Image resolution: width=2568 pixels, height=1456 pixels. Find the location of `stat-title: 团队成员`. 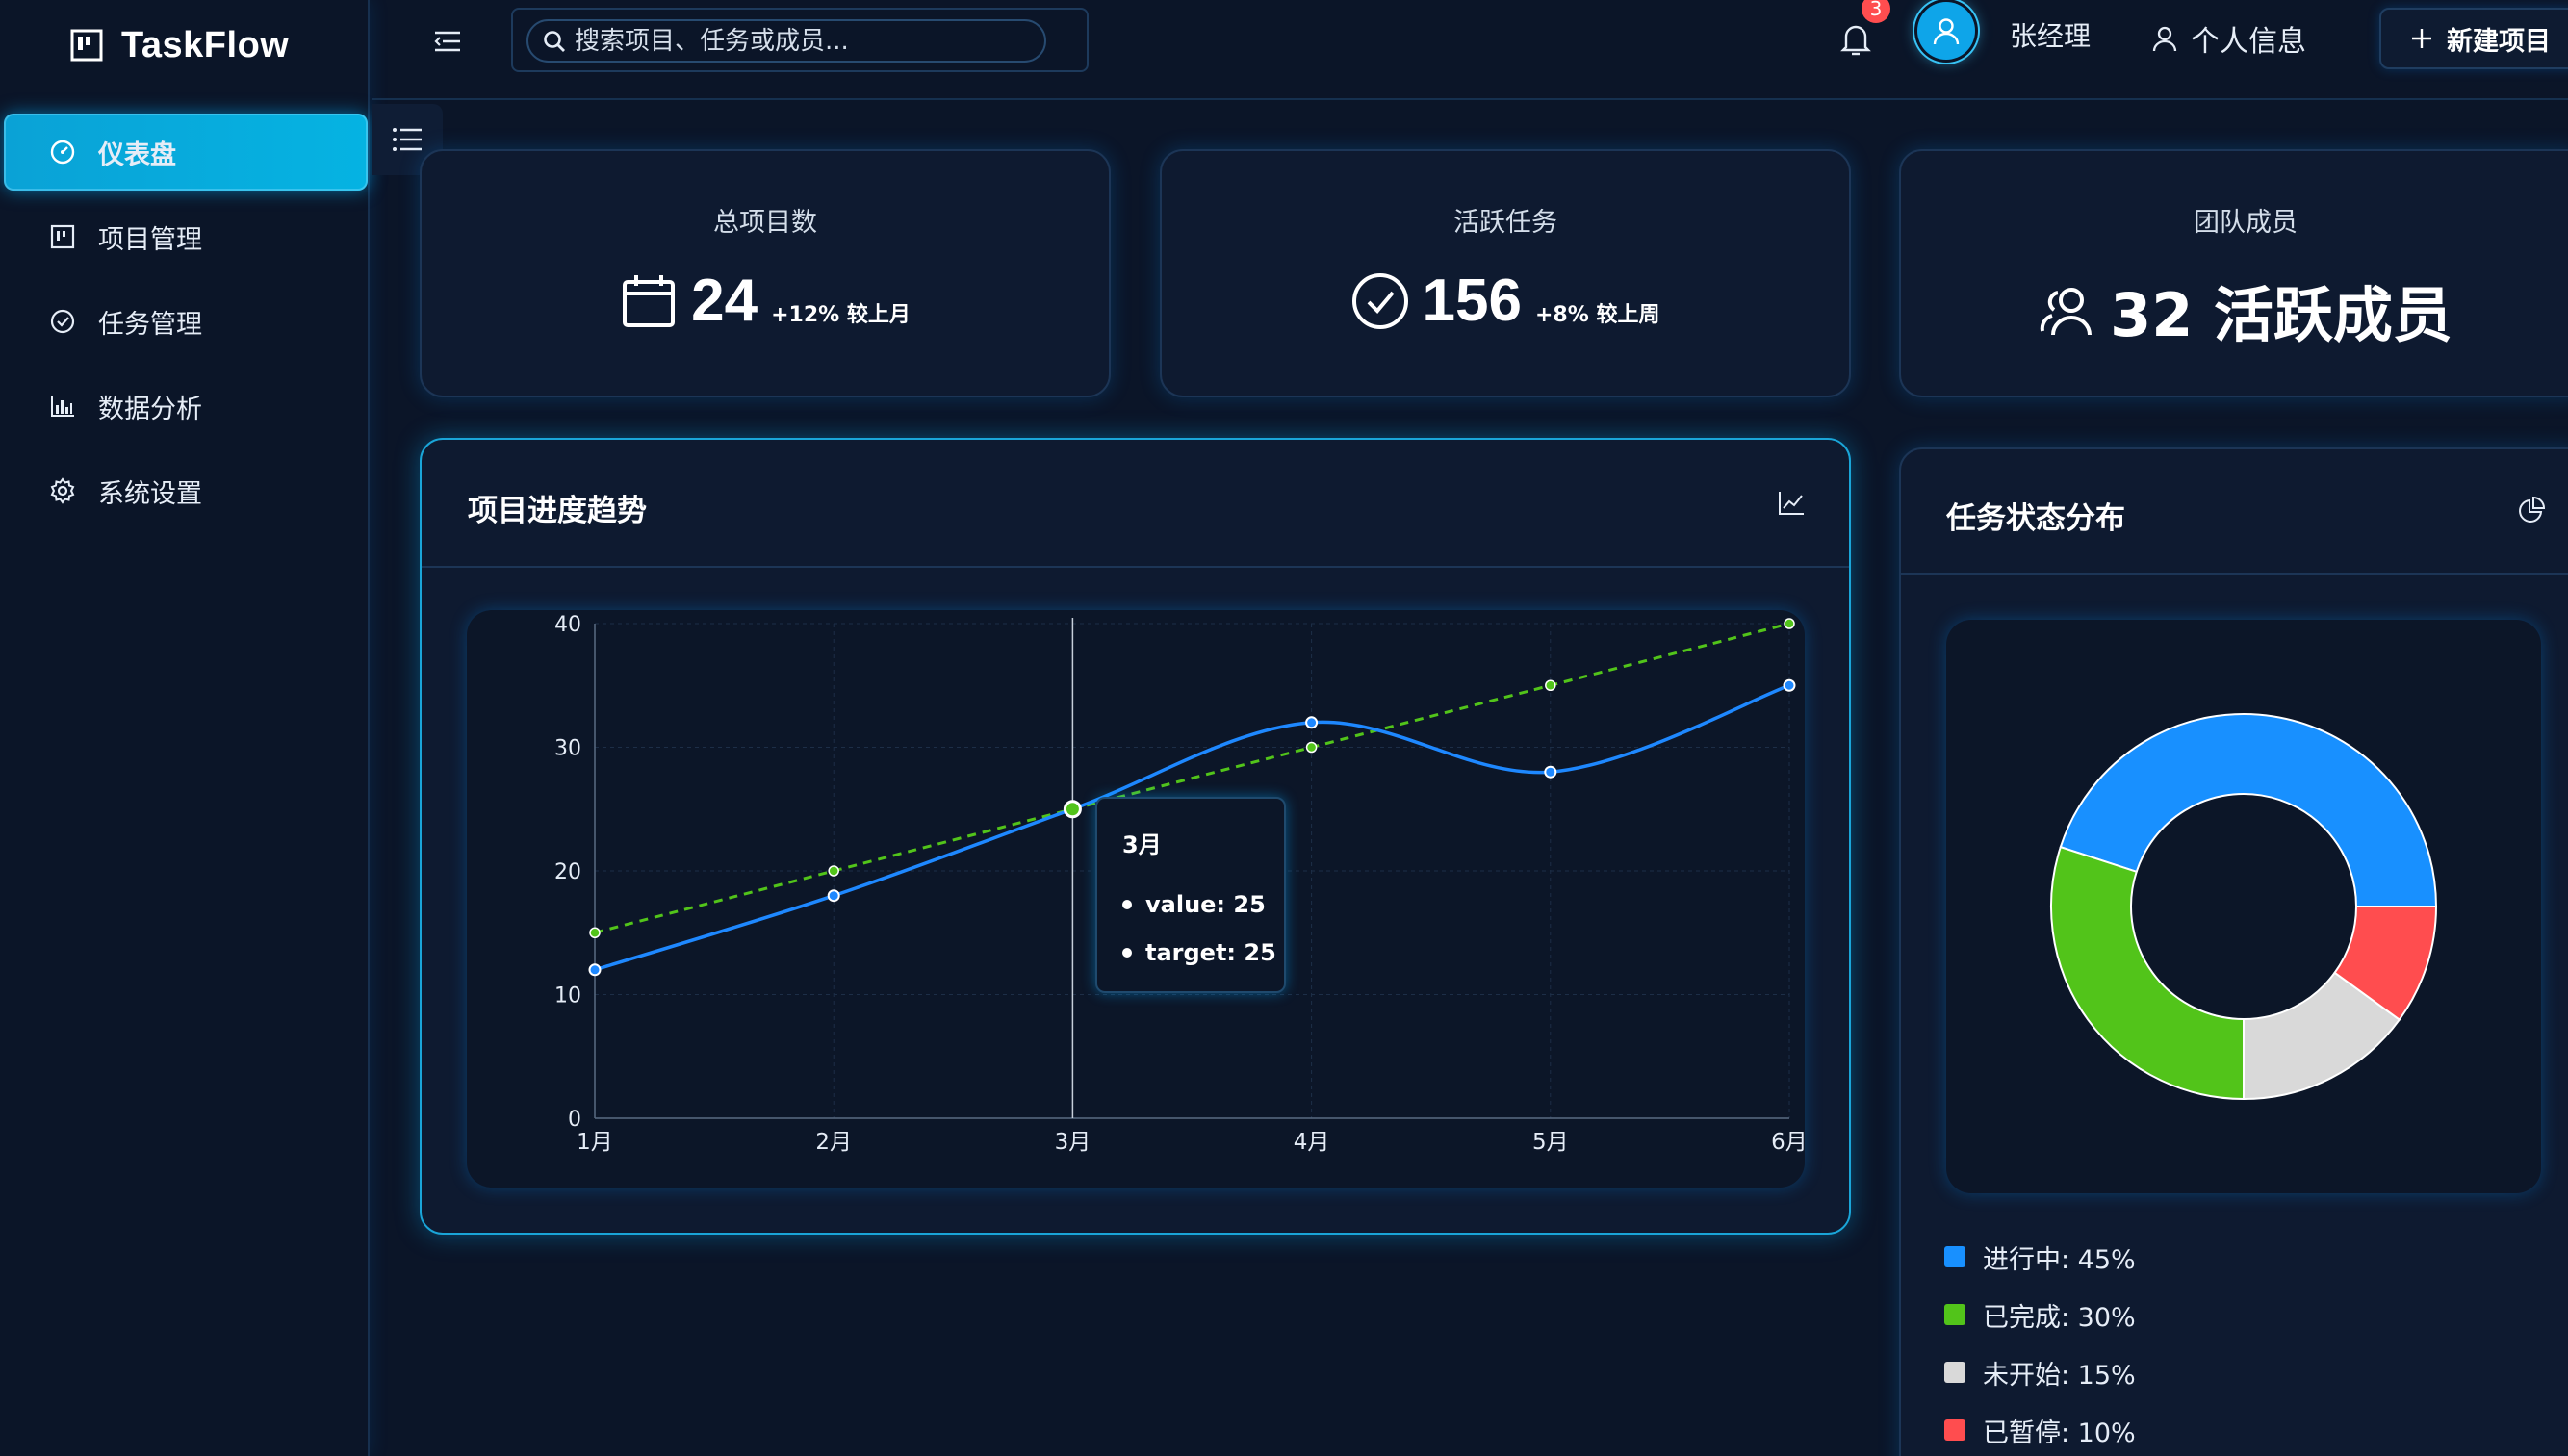

stat-title: 团队成员 is located at coordinates (2246, 223).